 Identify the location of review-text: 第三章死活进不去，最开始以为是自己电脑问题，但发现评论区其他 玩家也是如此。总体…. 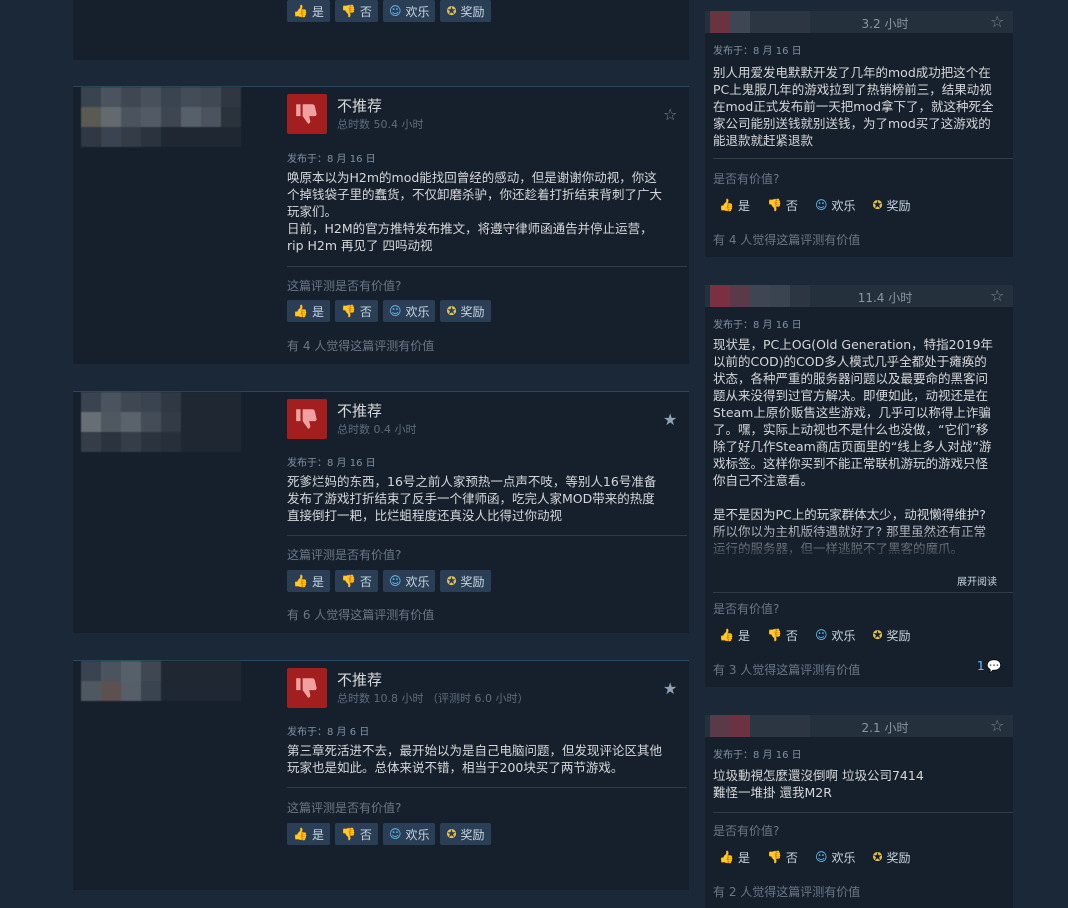
(475, 759).